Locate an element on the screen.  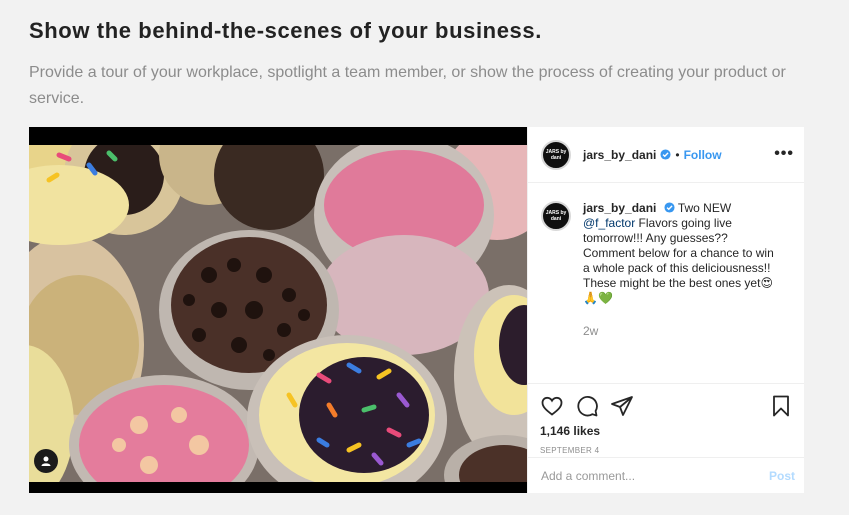
post-actions: 1,146 likes SEPTEMBER 4 is located at coordinates (666, 419).